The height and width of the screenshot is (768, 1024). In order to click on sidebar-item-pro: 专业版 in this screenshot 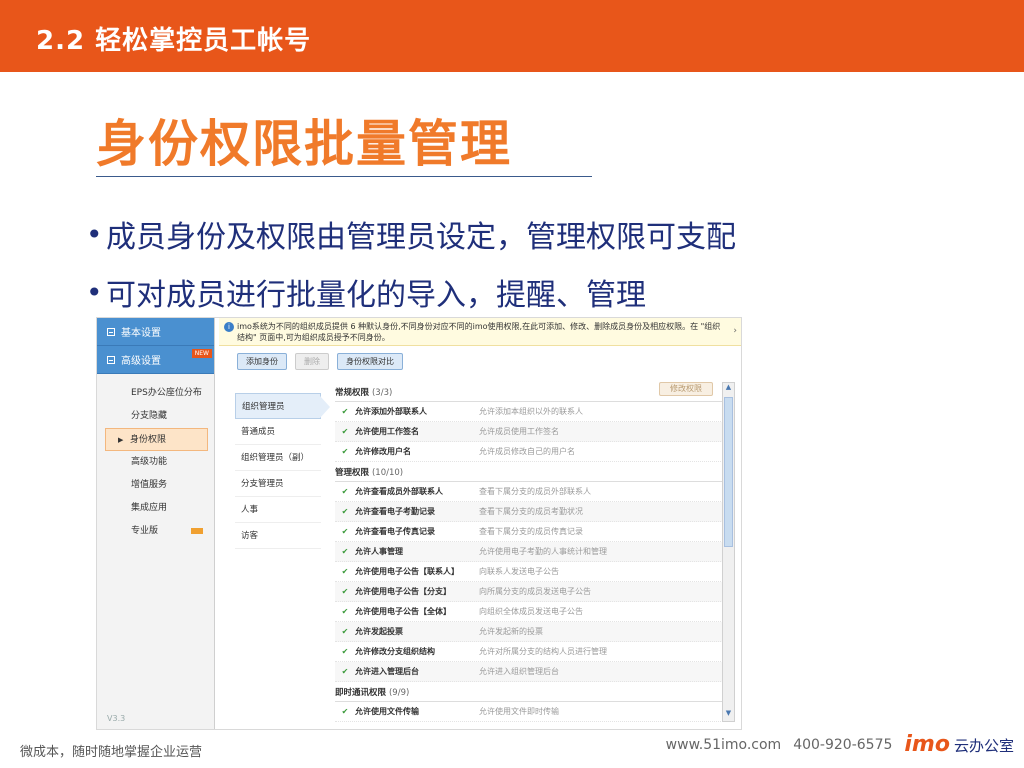, I will do `click(155, 531)`.